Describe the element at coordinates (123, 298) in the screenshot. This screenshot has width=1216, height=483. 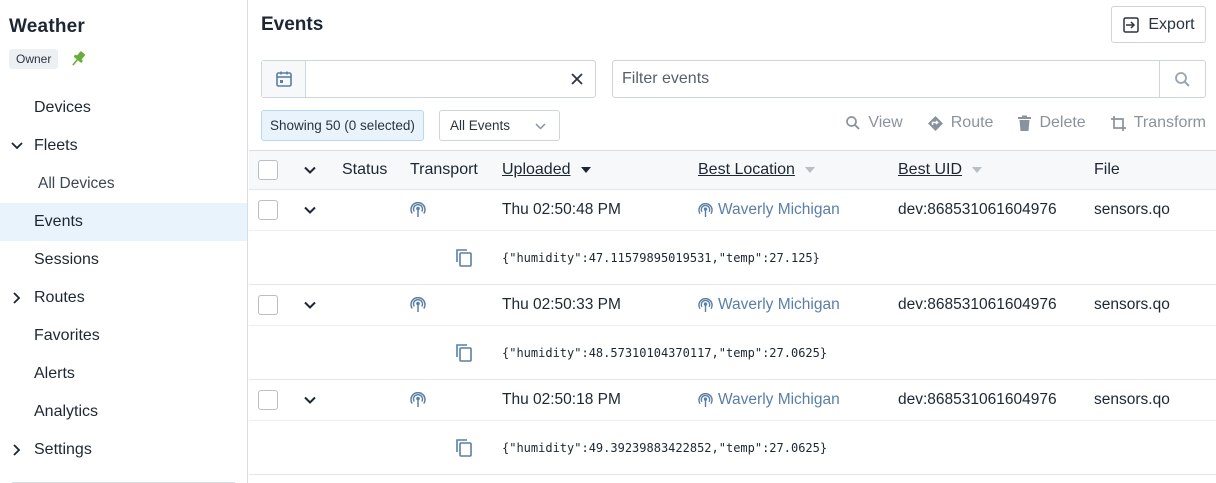
I see `sidebar-item-routes: Routes` at that location.